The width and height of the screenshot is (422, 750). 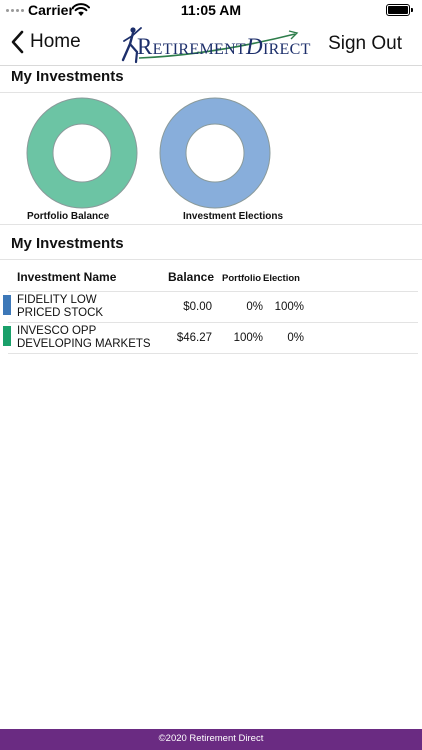 What do you see at coordinates (254, 307) in the screenshot?
I see `fund-portfolio-percent: 0%` at bounding box center [254, 307].